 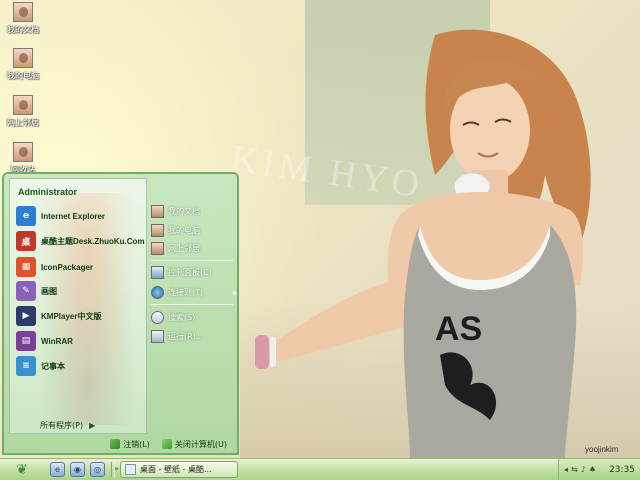 What do you see at coordinates (81, 341) in the screenshot?
I see `program-winrar: ▤ WinRAR` at bounding box center [81, 341].